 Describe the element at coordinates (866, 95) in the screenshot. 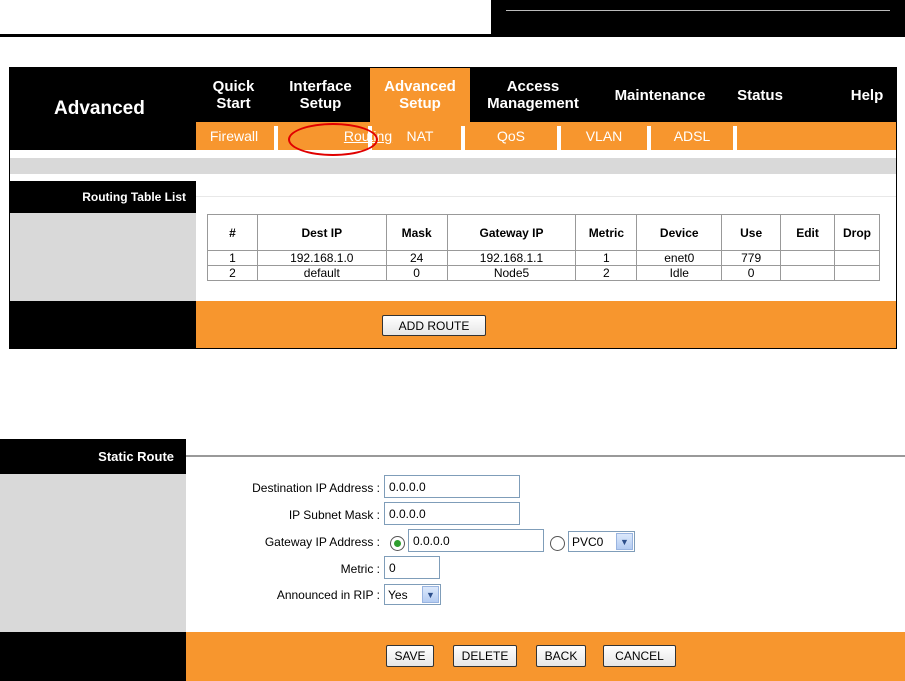

I see `nav-help: Help` at that location.